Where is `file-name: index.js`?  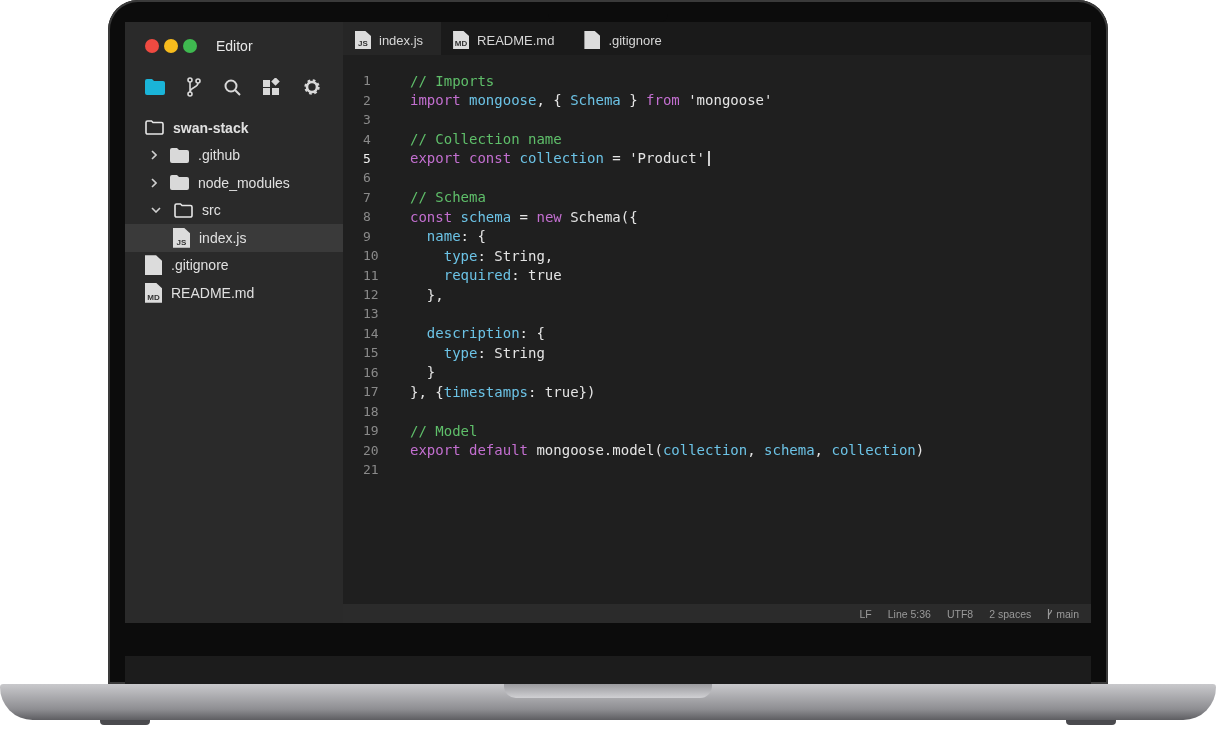 file-name: index.js is located at coordinates (223, 237).